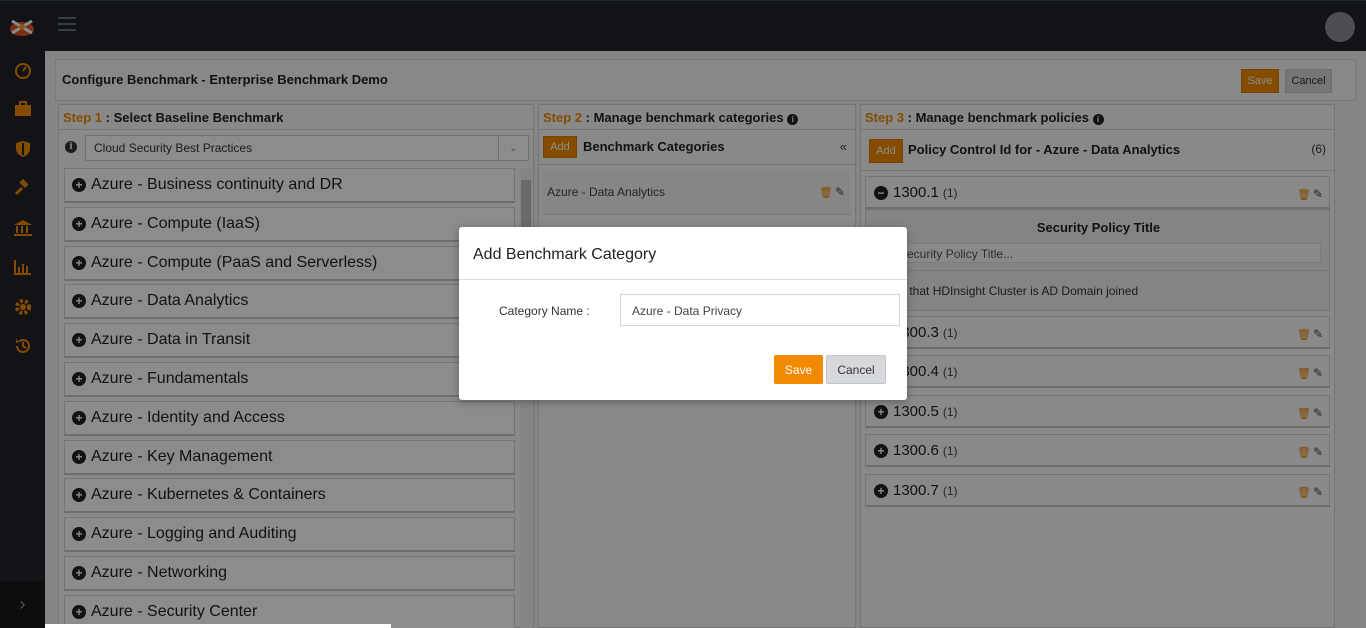 This screenshot has width=1366, height=628. I want to click on bottom-strip, so click(218, 626).